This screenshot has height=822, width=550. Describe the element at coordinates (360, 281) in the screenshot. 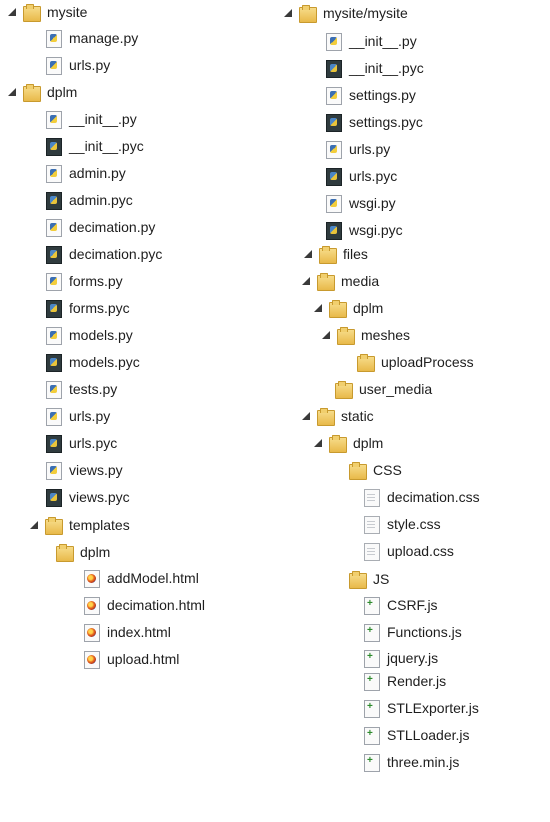

I see `item-label: media` at that location.